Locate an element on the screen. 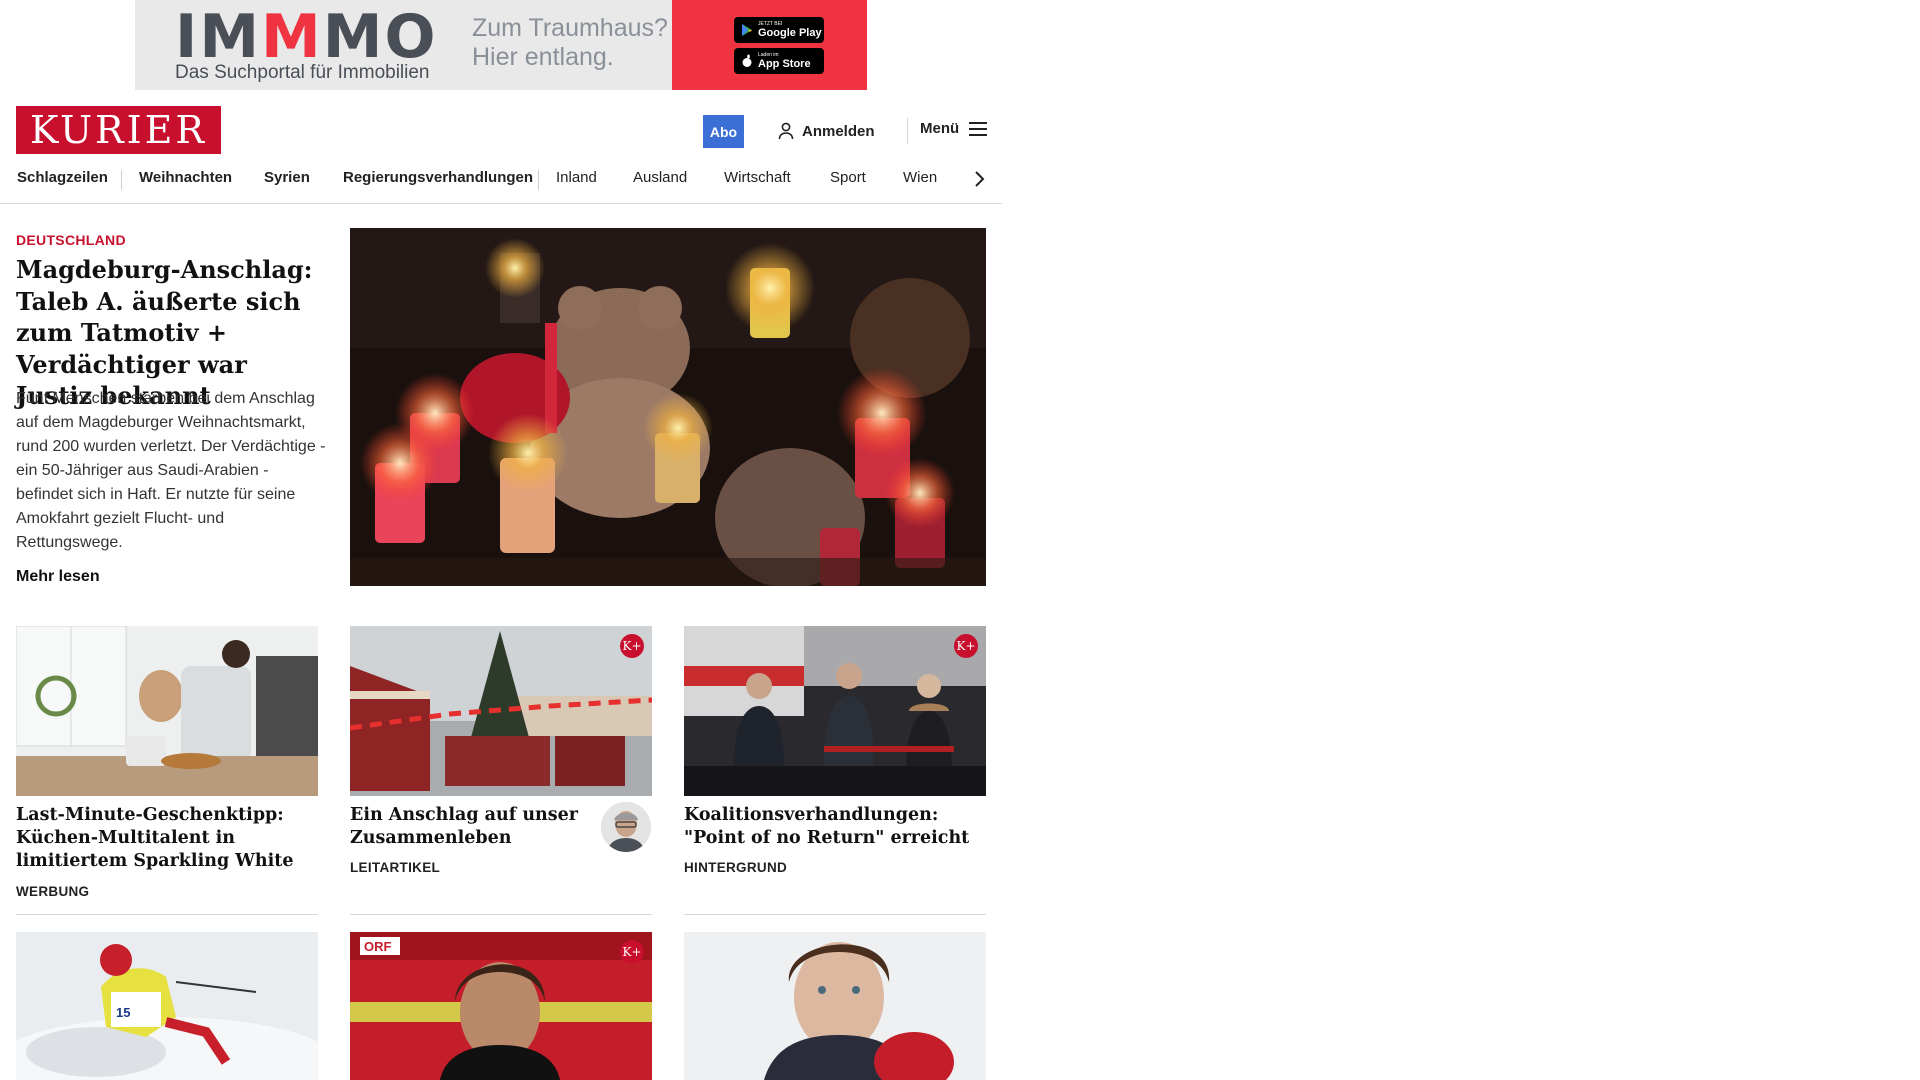 The width and height of the screenshot is (1920, 1080). google-play-badge: JETZT BEI Google Play is located at coordinates (779, 30).